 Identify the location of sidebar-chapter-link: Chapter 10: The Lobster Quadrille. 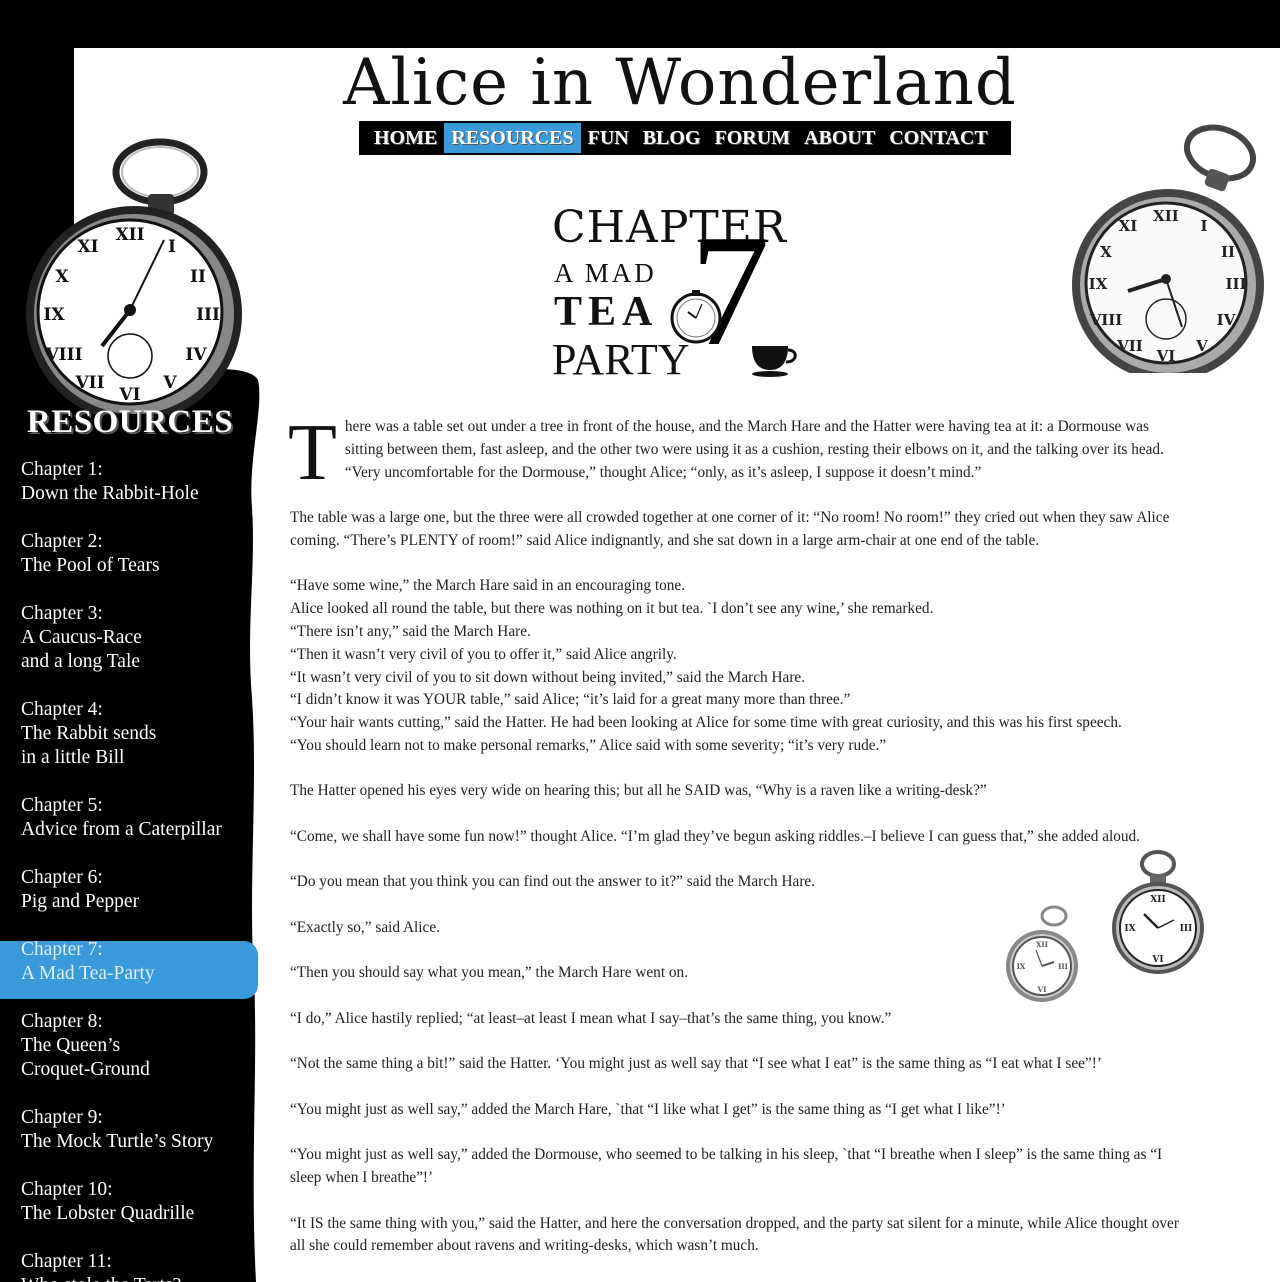
(107, 1202).